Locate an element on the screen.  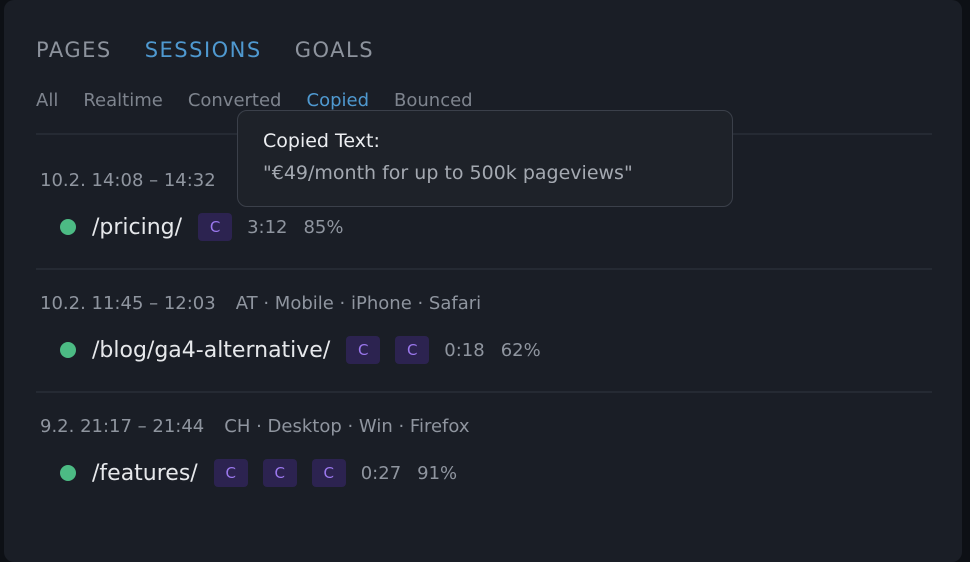
scroll-depth: 91% is located at coordinates (437, 473).